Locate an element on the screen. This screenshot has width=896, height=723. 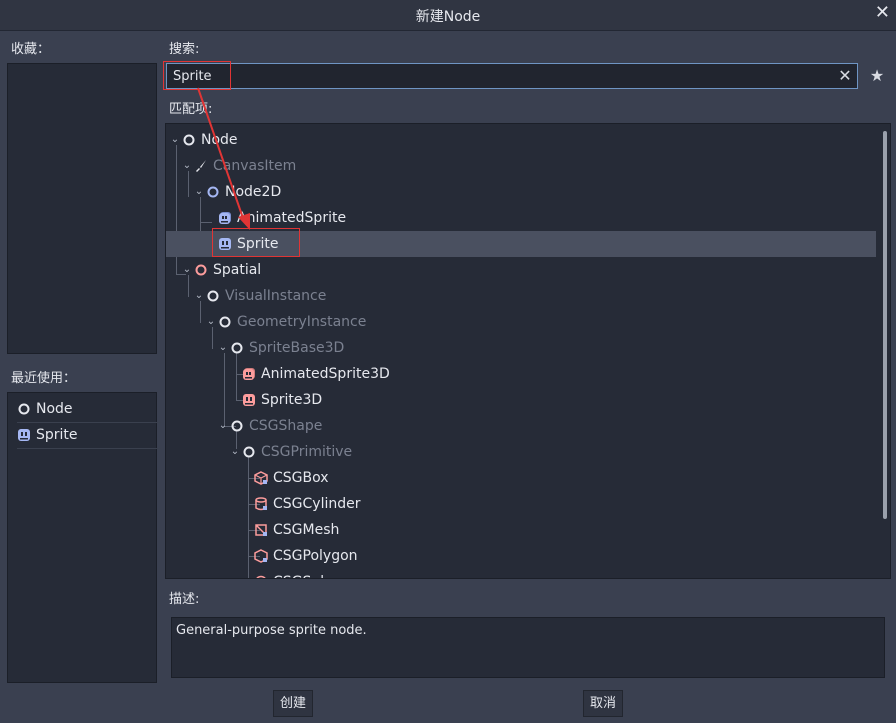
tree-item-label: GeometryInstance is located at coordinates (302, 322).